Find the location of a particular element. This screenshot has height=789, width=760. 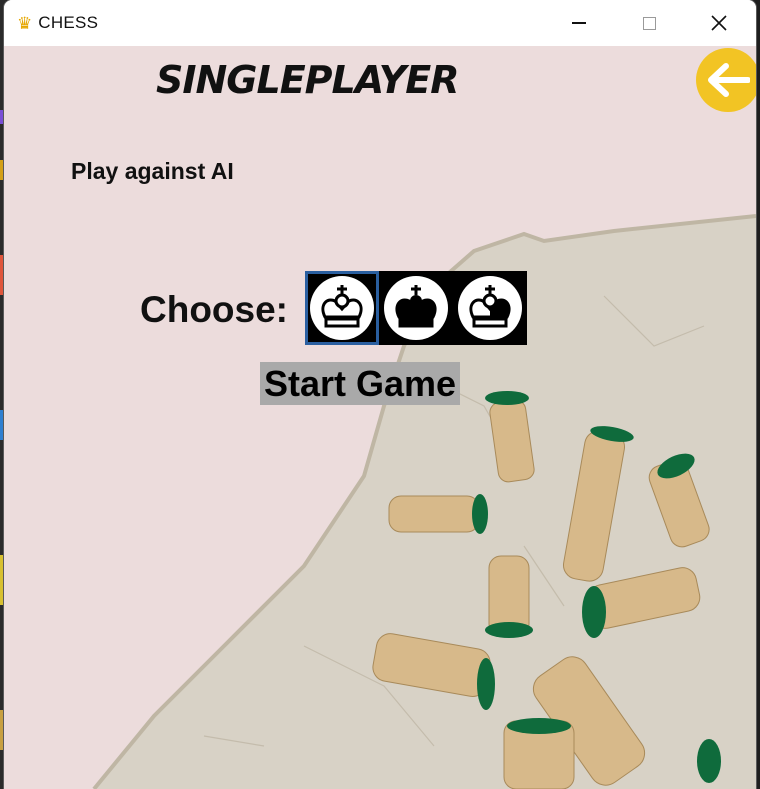

white-side-option is located at coordinates (342, 308).